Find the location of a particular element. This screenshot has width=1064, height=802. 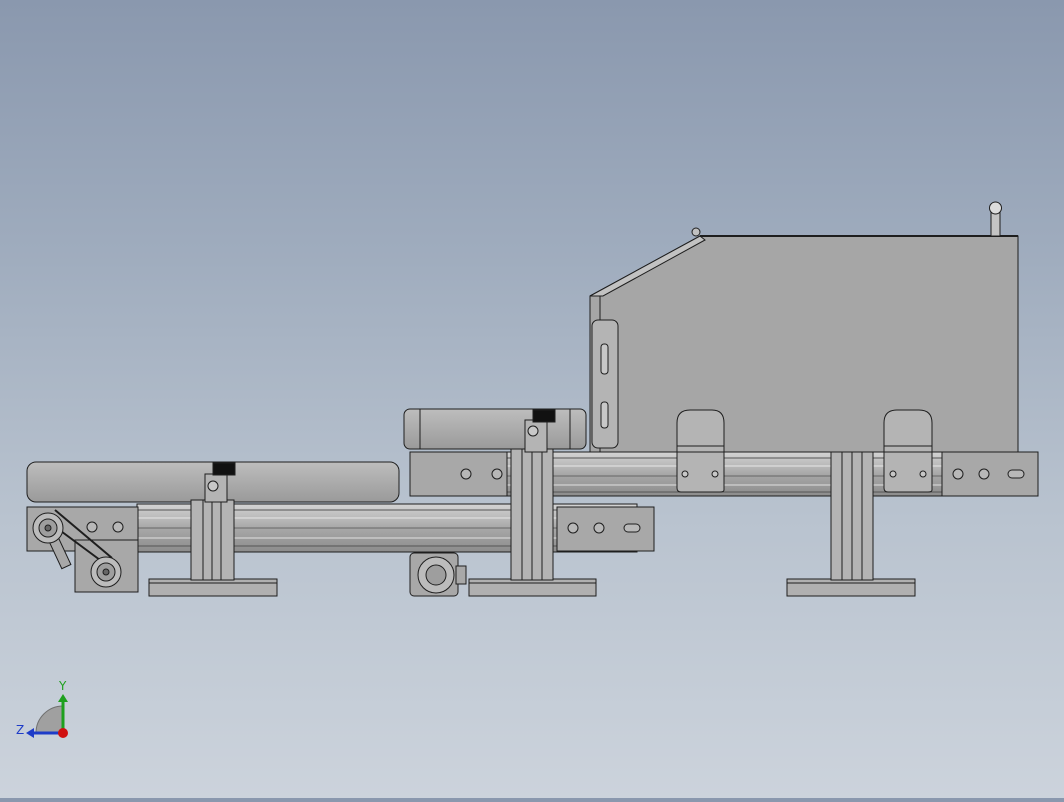

z-axis-arrowhead is located at coordinates (30, 733).